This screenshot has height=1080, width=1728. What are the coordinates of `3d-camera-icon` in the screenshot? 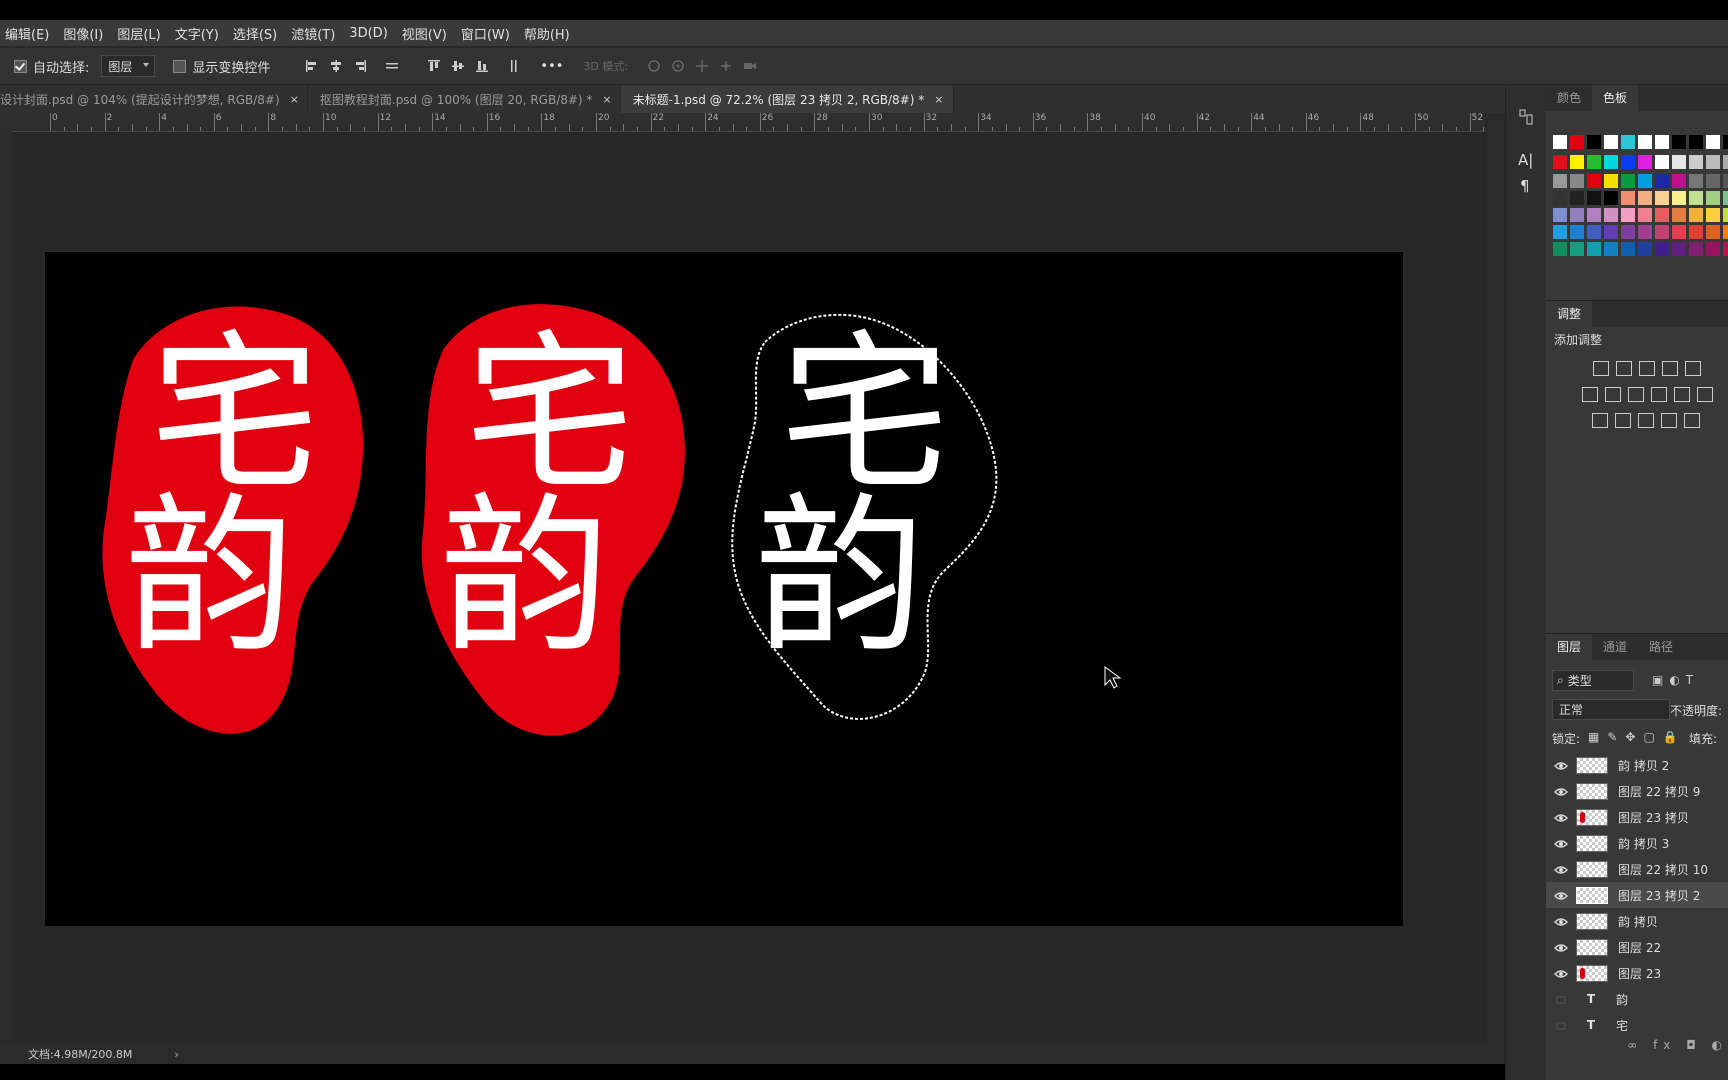 It's located at (750, 66).